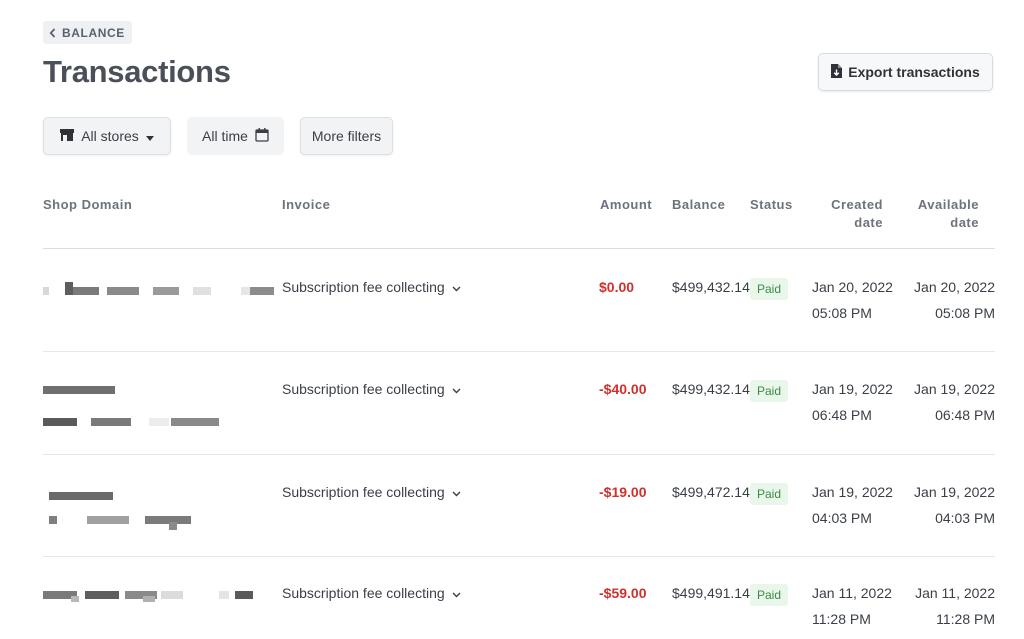 The height and width of the screenshot is (639, 1024). Describe the element at coordinates (852, 402) in the screenshot. I see `created-date: Jan 19, 2022 06:48 PM` at that location.